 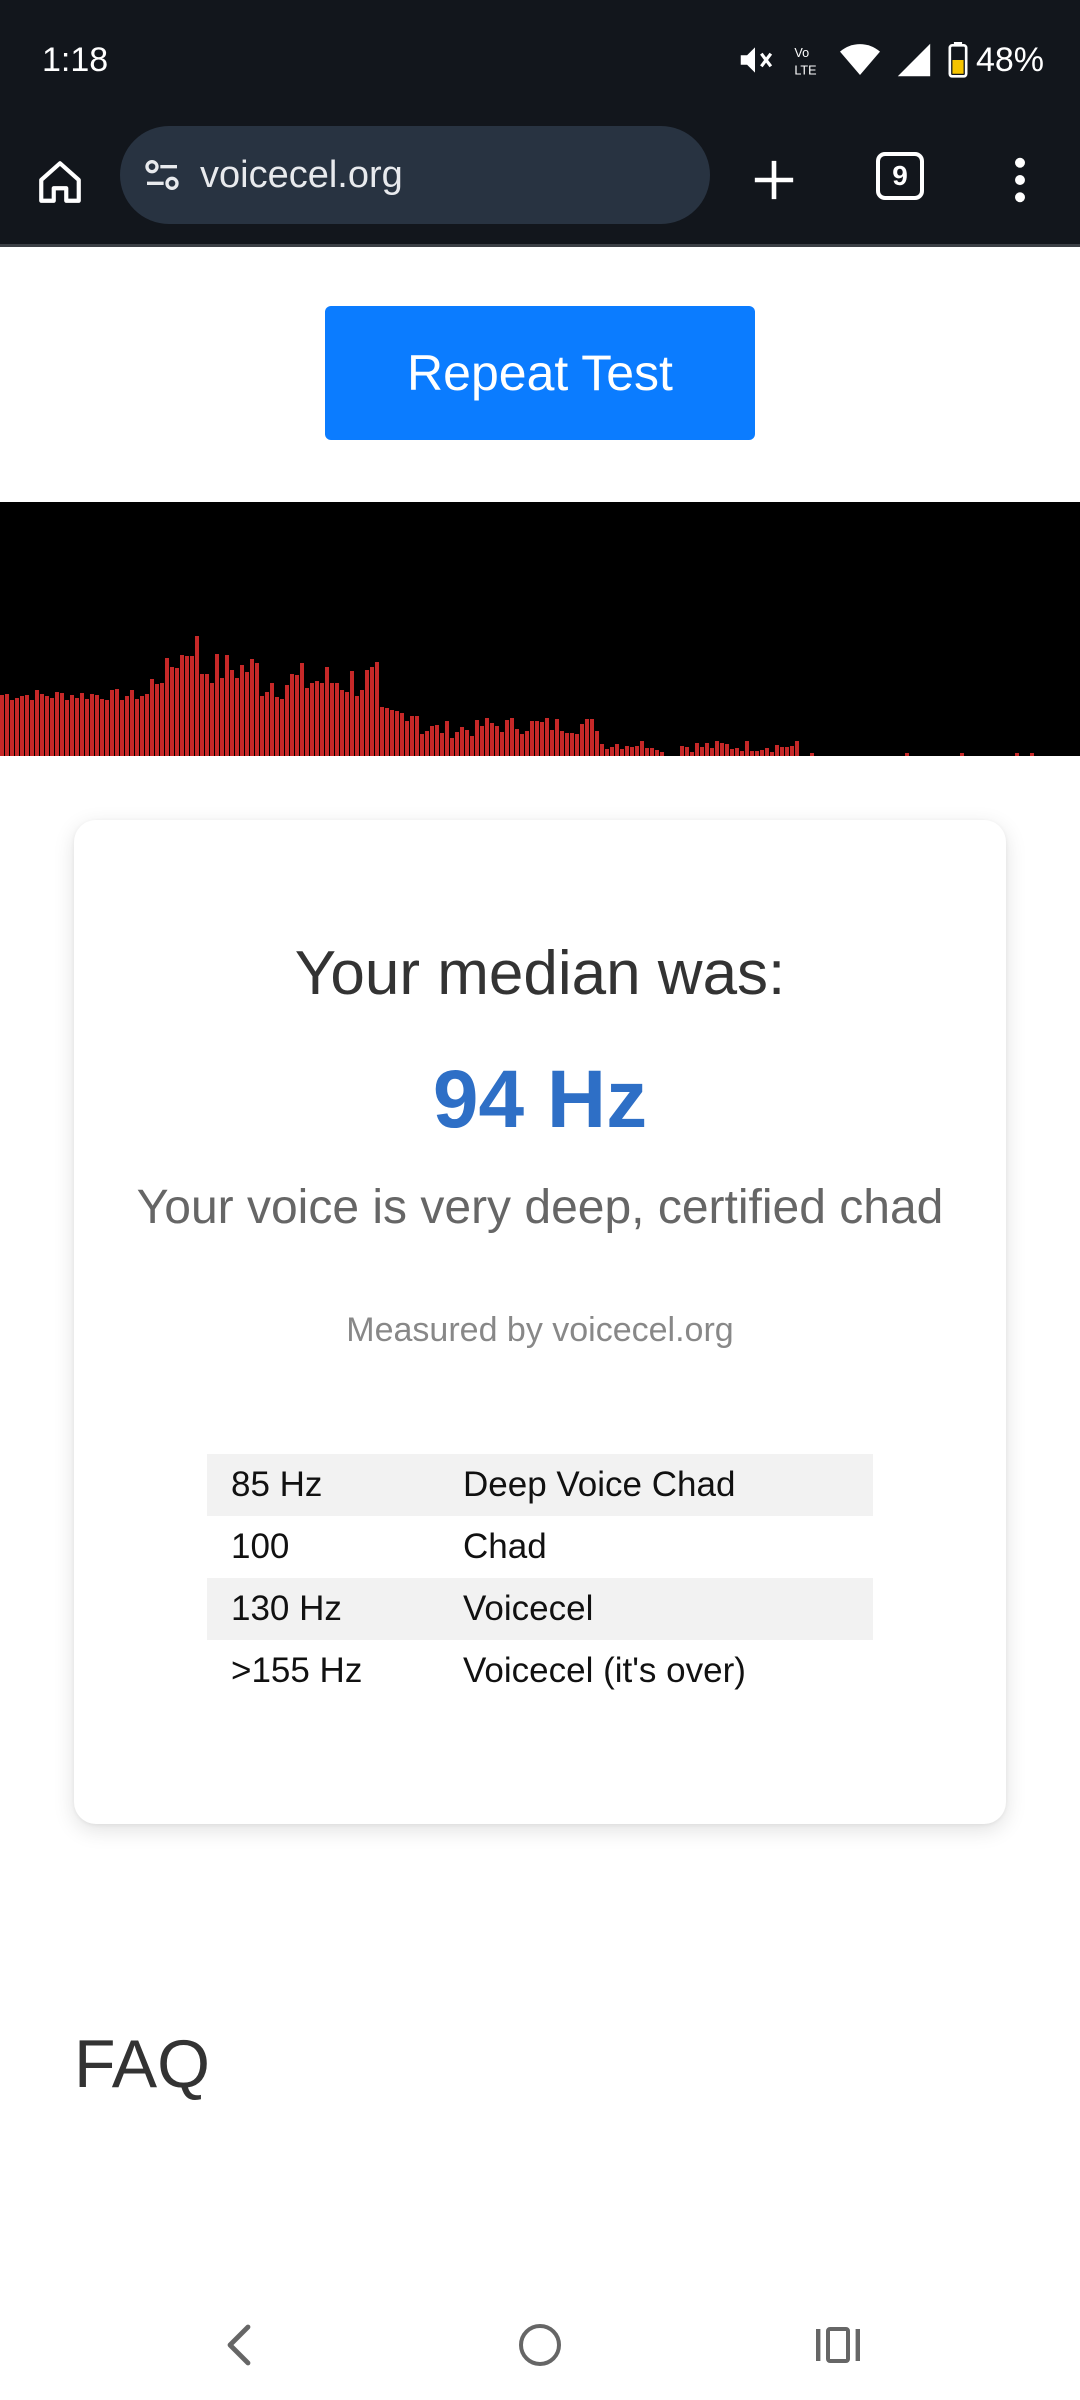 What do you see at coordinates (540, 1485) in the screenshot?
I see `table-row: 85 Hz Deep Voice Chad` at bounding box center [540, 1485].